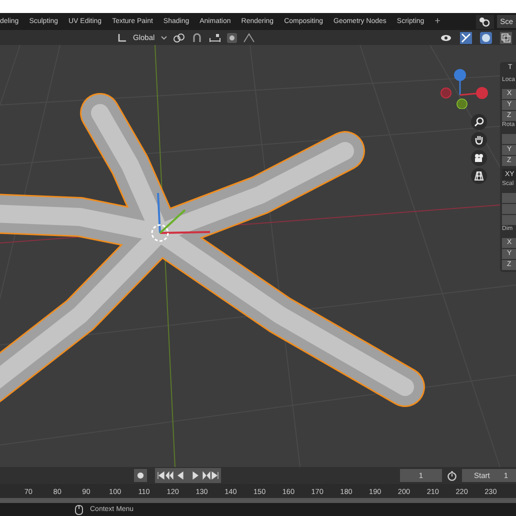 This screenshot has width=516, height=516. Describe the element at coordinates (446, 37) in the screenshot. I see `eye-icon` at that location.